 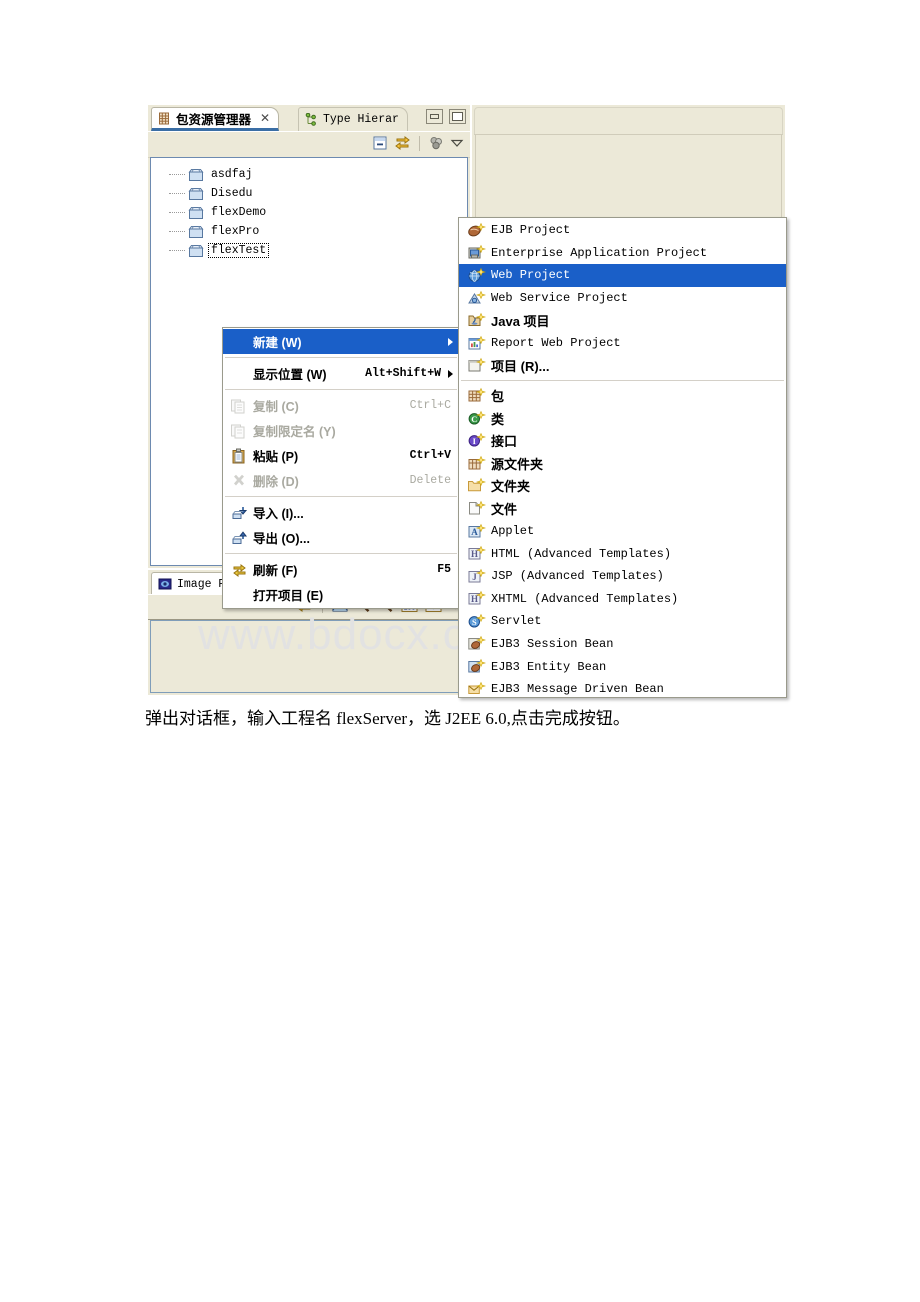 What do you see at coordinates (622, 395) in the screenshot?
I see `submenu-item: 包` at bounding box center [622, 395].